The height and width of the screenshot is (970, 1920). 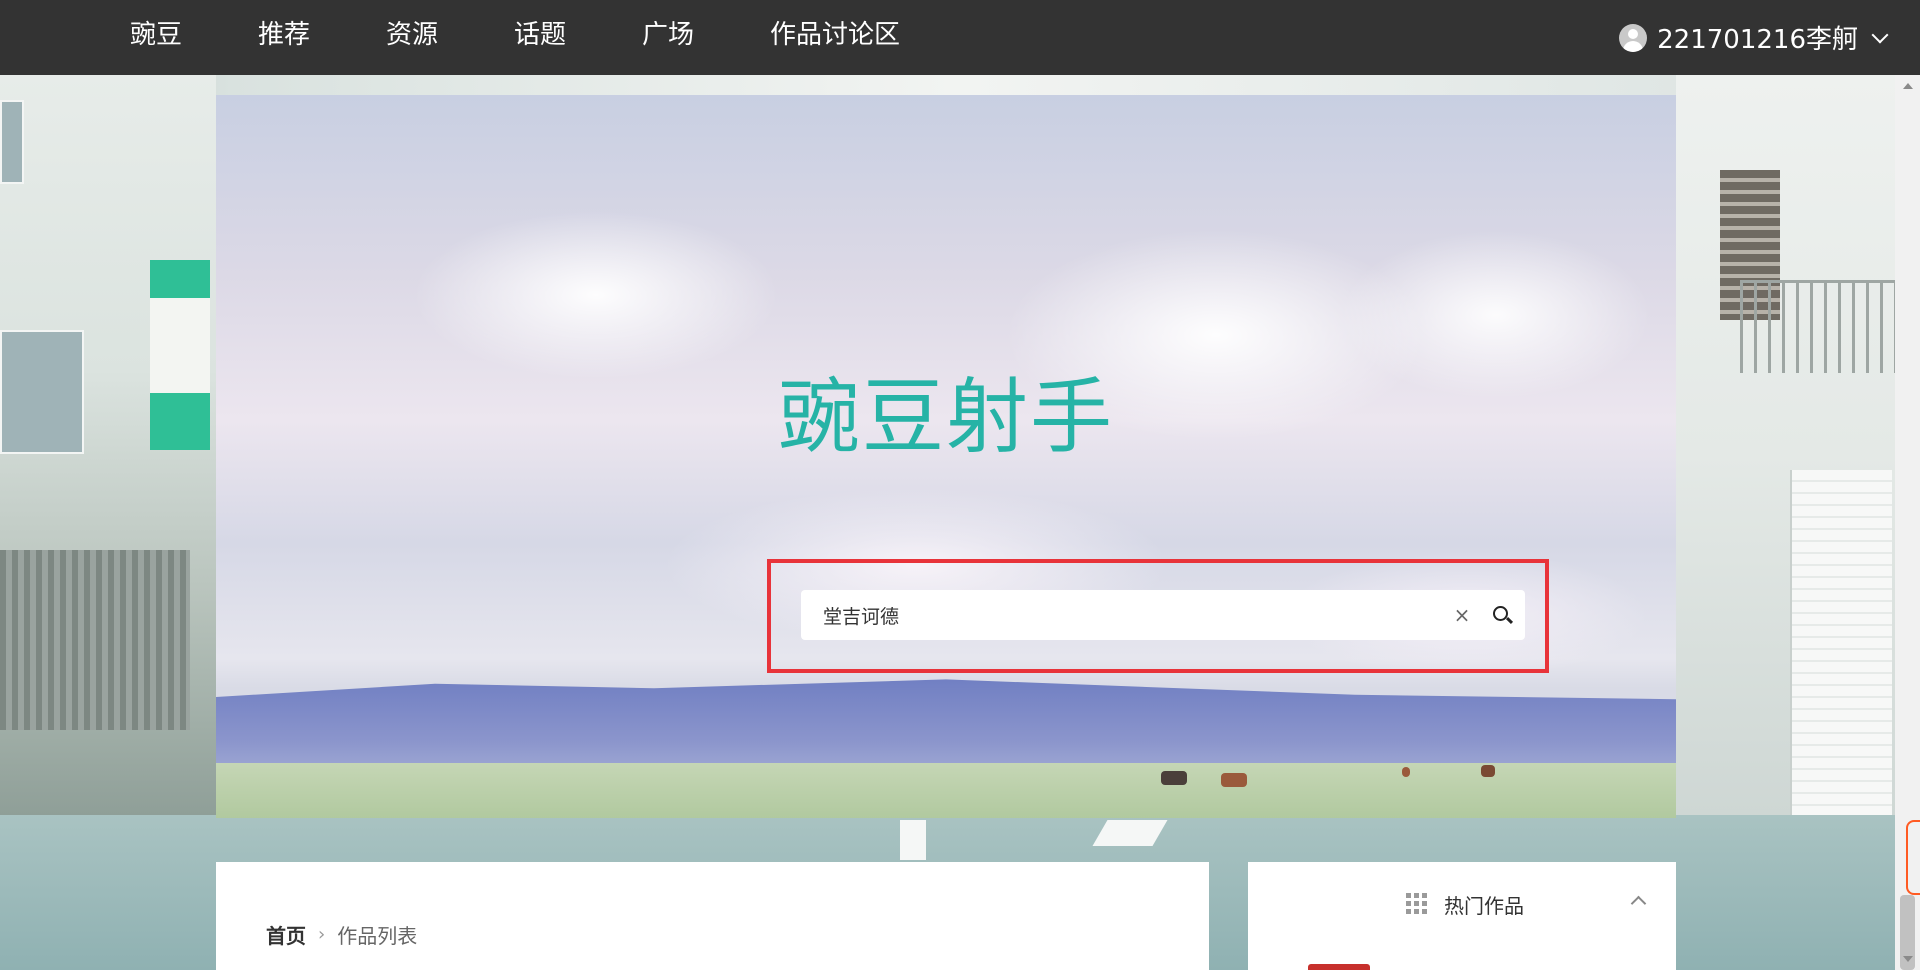 What do you see at coordinates (960, 37) in the screenshot?
I see `top-navbar: 豌豆 推荐 资源 话题 广场 作品讨论区 221701216李舸` at bounding box center [960, 37].